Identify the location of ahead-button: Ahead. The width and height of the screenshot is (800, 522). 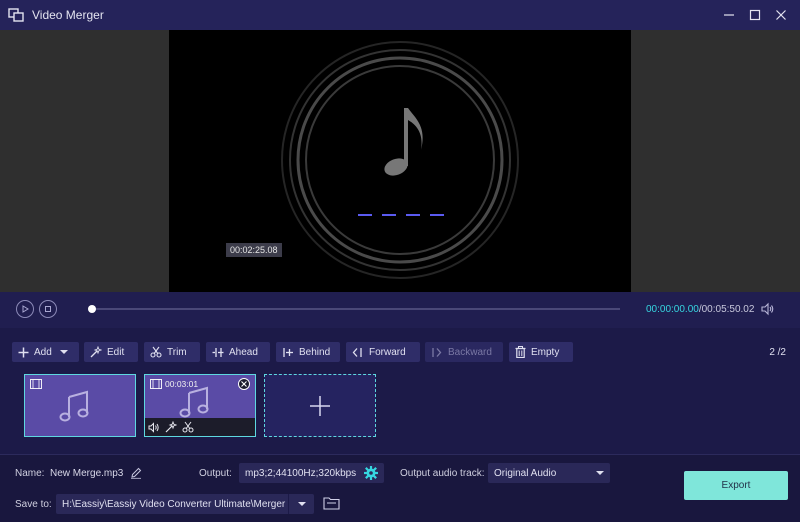
(238, 352).